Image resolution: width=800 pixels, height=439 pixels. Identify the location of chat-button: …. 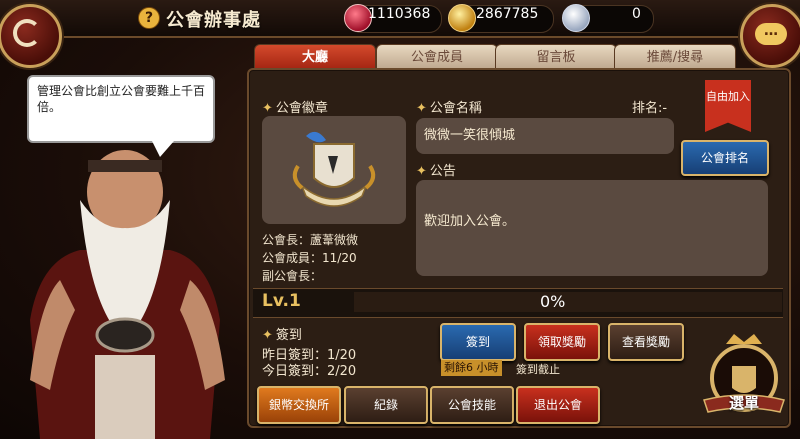
(770, 36).